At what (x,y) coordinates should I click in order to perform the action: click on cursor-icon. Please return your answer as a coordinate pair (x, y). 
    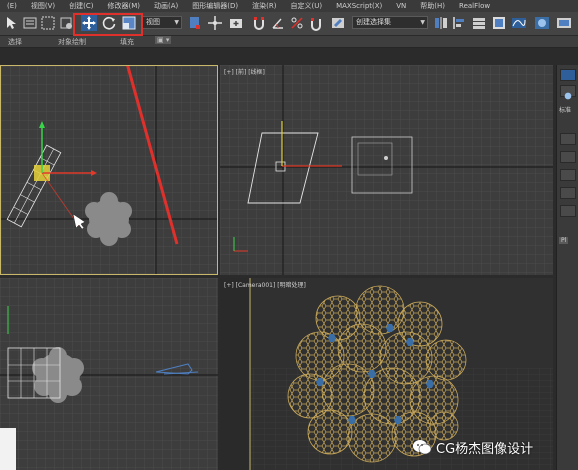
    Looking at the image, I should click on (11, 23).